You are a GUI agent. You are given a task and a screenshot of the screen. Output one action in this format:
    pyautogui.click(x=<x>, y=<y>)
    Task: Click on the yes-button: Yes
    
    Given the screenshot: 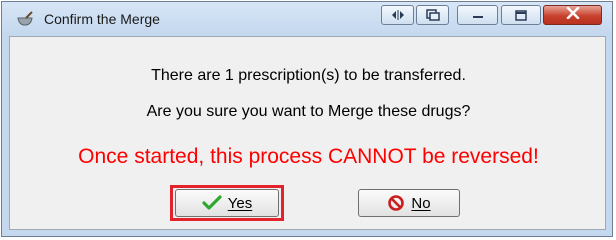 What is the action you would take?
    pyautogui.click(x=227, y=203)
    